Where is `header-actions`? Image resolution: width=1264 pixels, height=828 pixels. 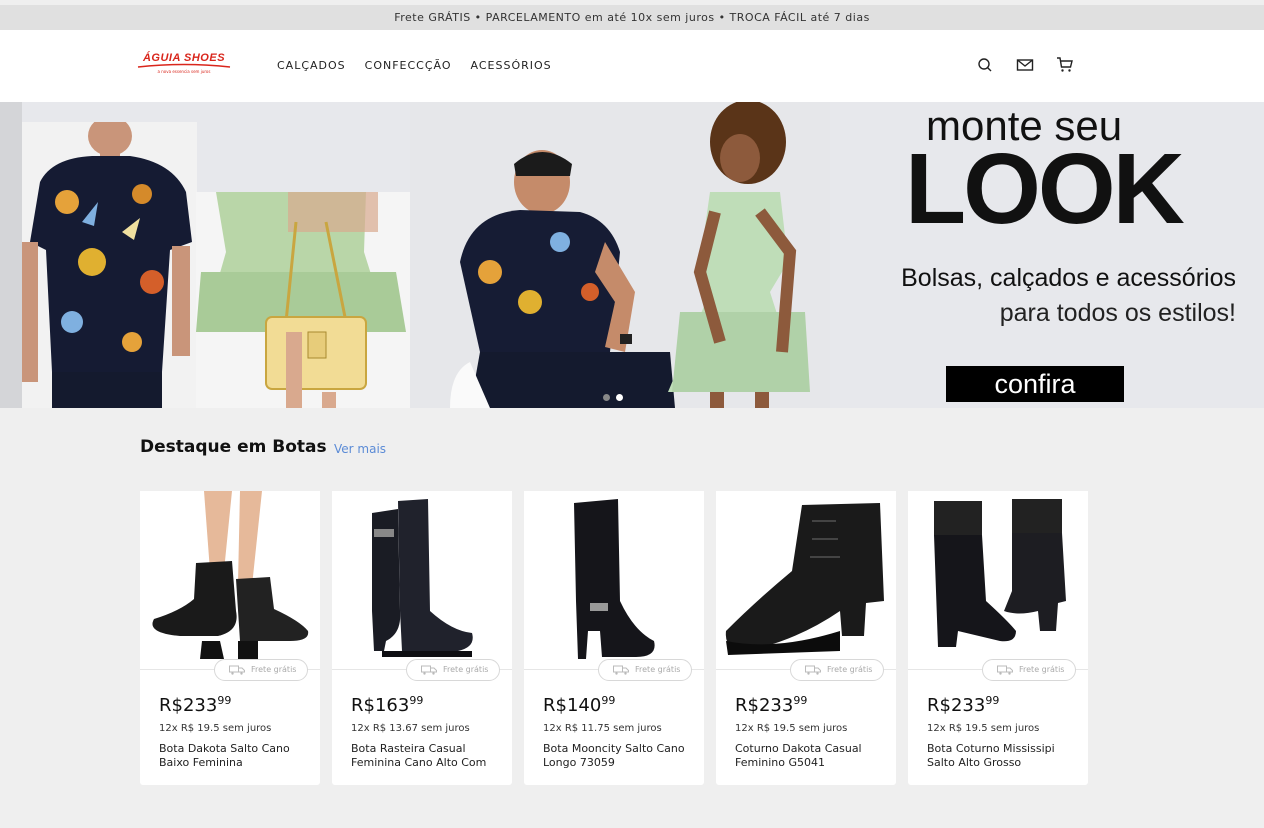 header-actions is located at coordinates (1025, 65).